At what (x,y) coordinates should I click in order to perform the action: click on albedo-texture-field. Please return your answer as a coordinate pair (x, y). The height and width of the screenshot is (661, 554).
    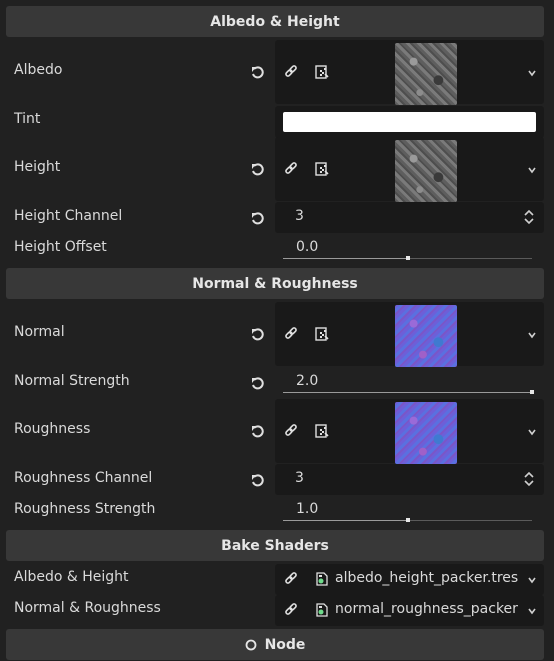
    Looking at the image, I should click on (409, 72).